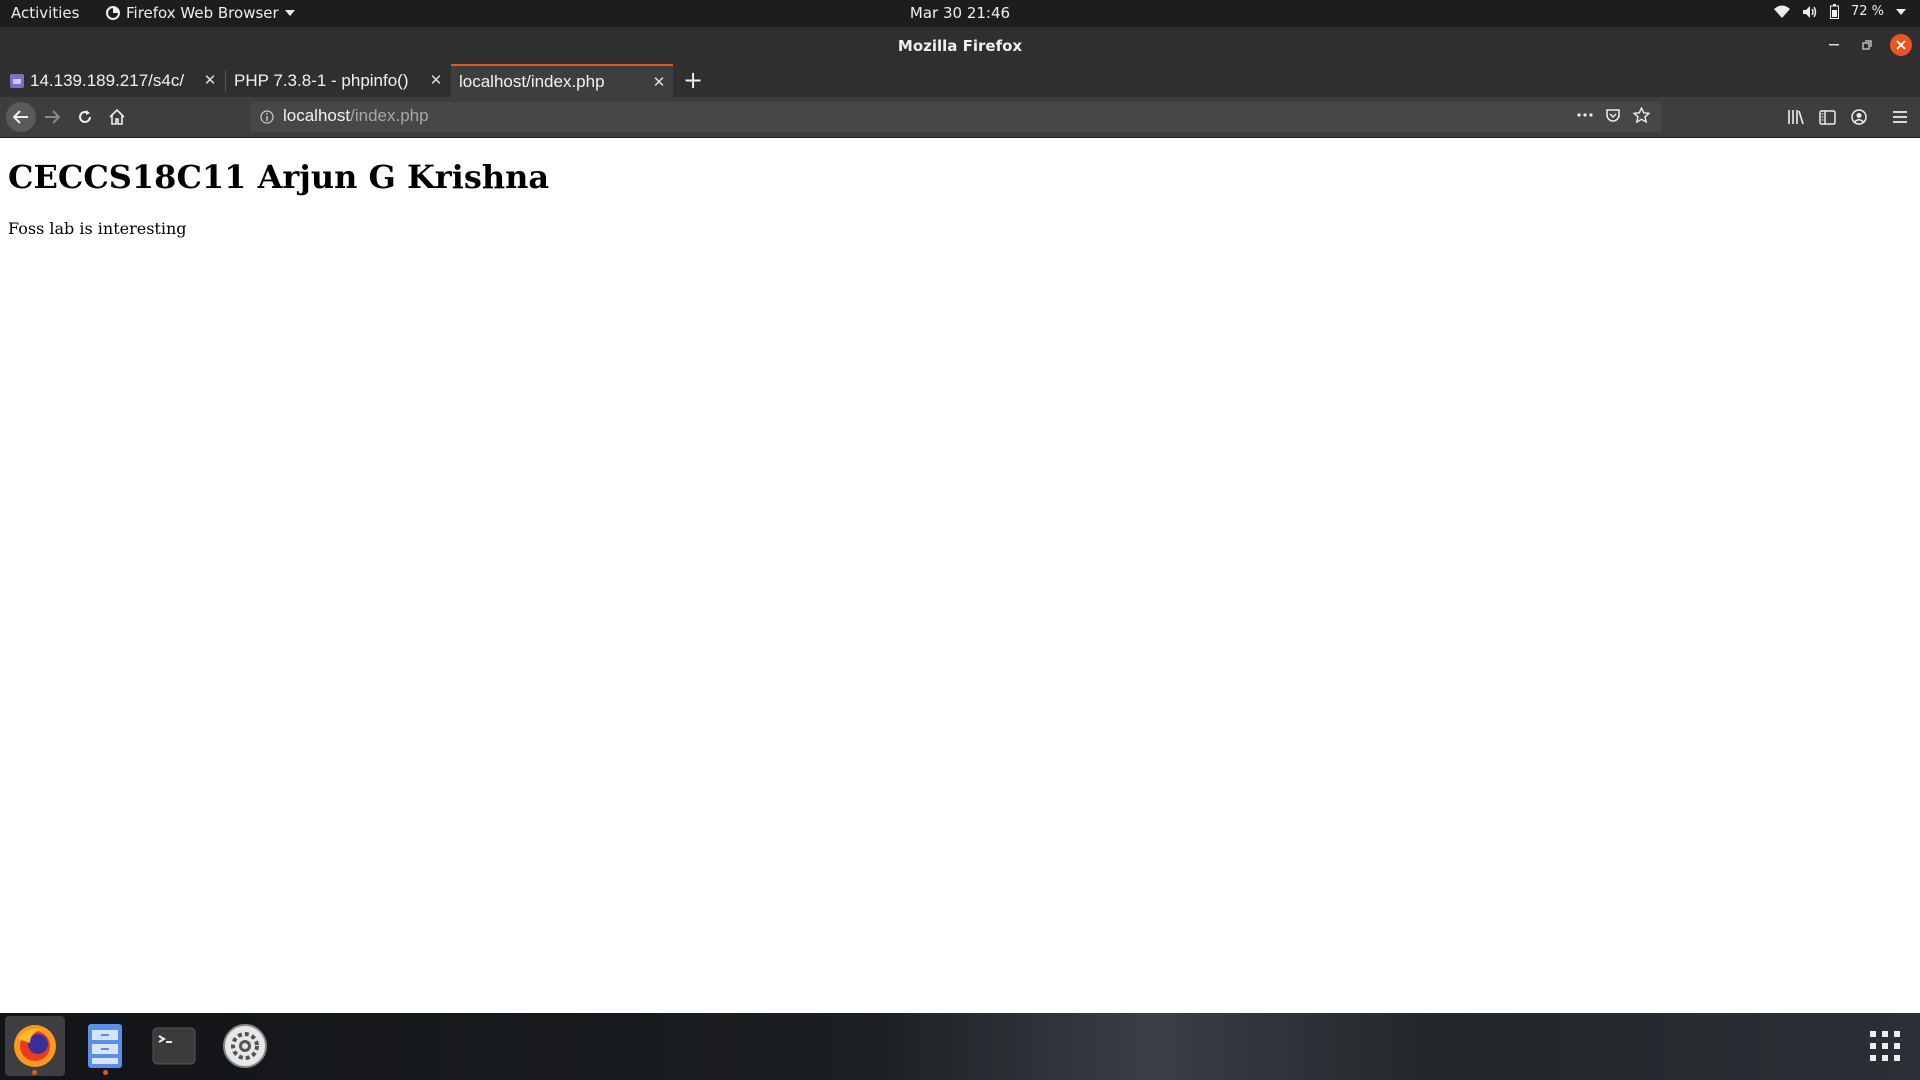 This screenshot has width=1920, height=1080. Describe the element at coordinates (1867, 11) in the screenshot. I see `battery-percentage: 72 %` at that location.